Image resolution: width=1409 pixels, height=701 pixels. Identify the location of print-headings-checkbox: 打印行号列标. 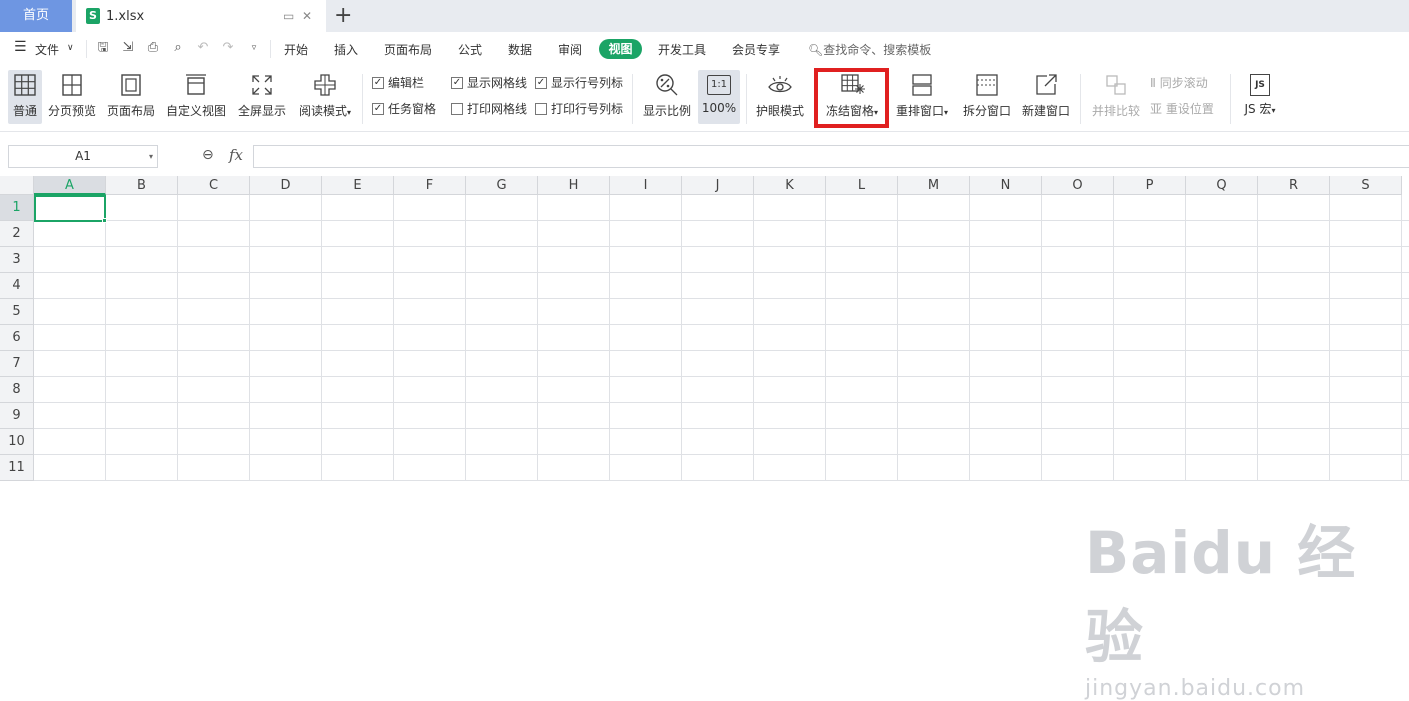
(579, 108).